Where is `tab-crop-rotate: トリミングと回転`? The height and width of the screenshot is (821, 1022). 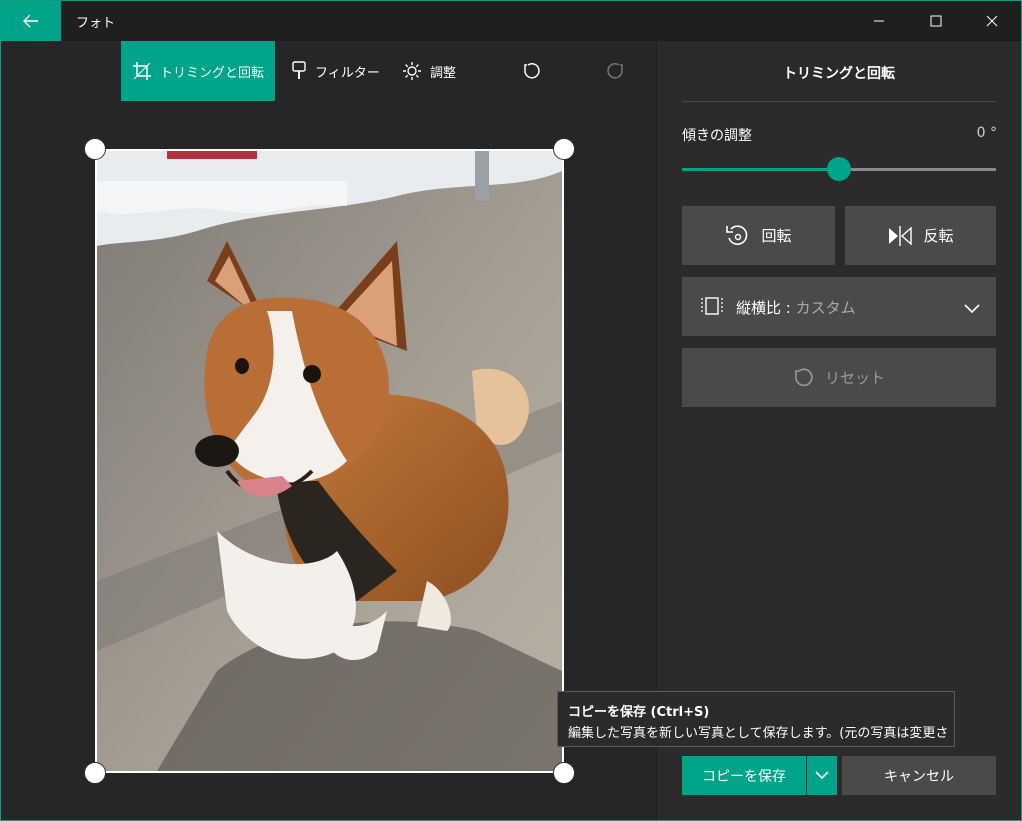
tab-crop-rotate: トリミングと回転 is located at coordinates (198, 71).